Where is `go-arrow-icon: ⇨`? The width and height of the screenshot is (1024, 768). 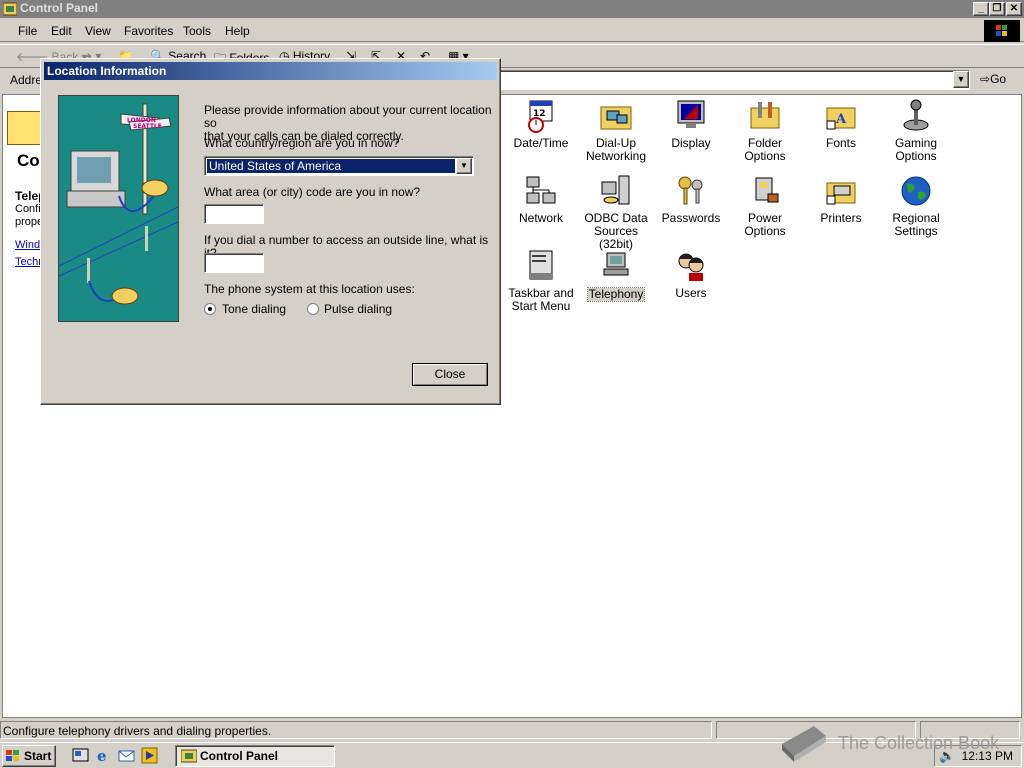 go-arrow-icon: ⇨ is located at coordinates (985, 79).